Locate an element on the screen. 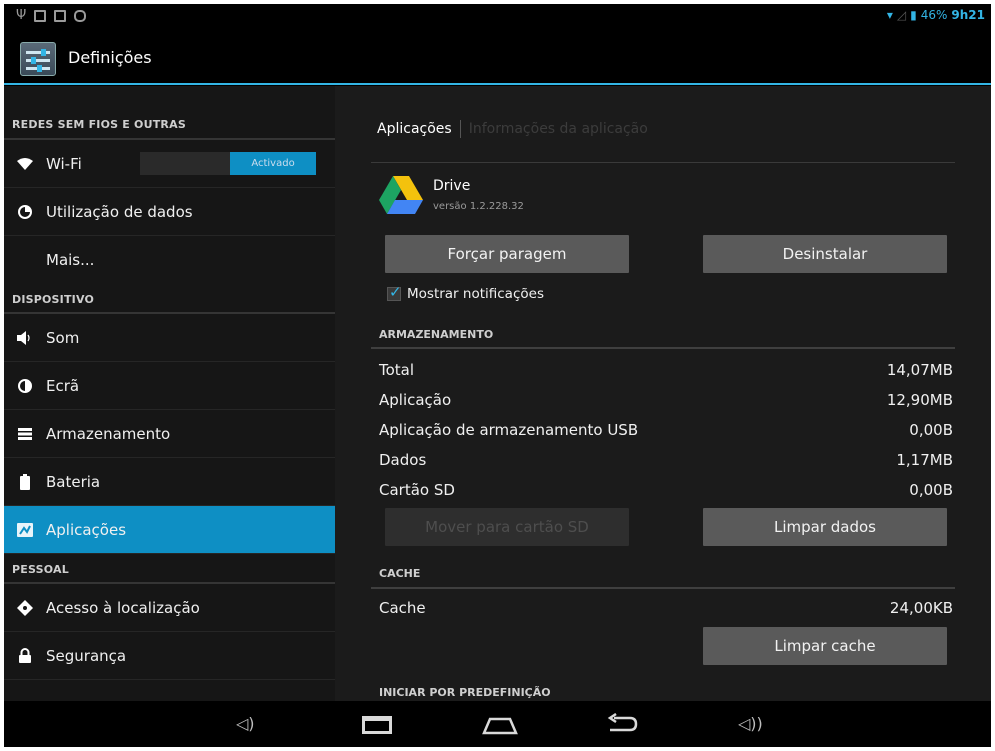 This screenshot has height=751, width=995. wifi-toggle: Activado is located at coordinates (228, 163).